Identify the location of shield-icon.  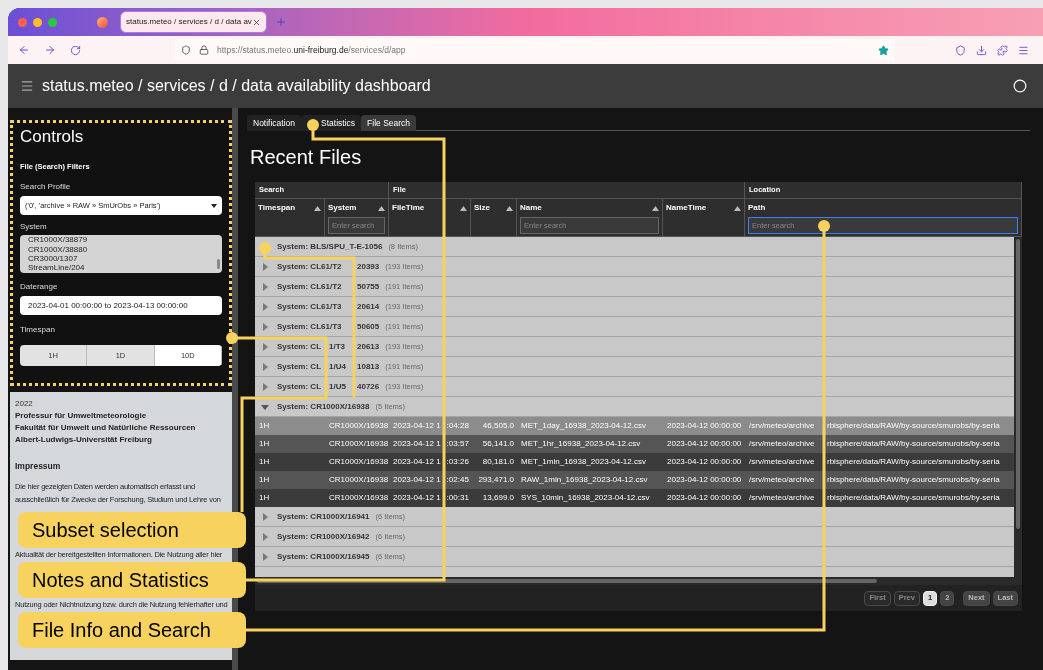
(186, 50).